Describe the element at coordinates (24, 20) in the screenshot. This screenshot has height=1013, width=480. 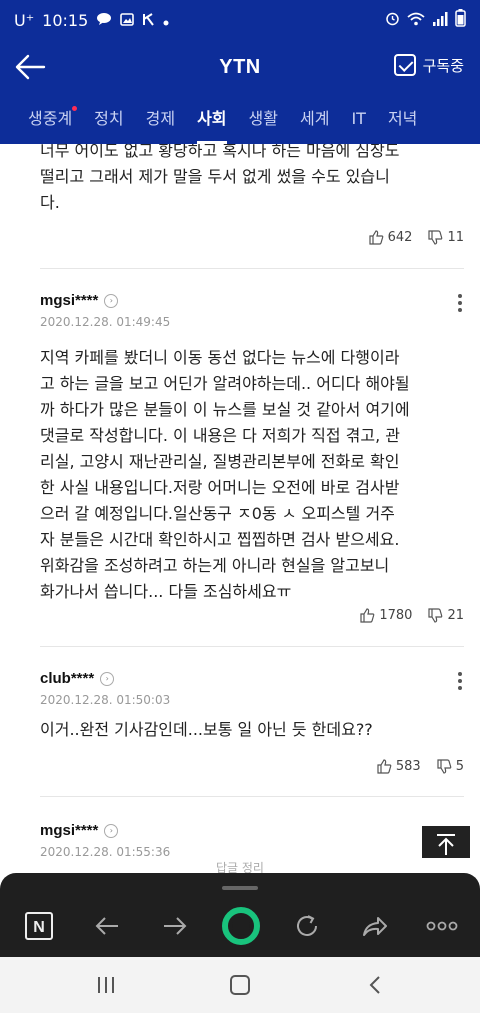
I see `carrier-label: U⁺` at that location.